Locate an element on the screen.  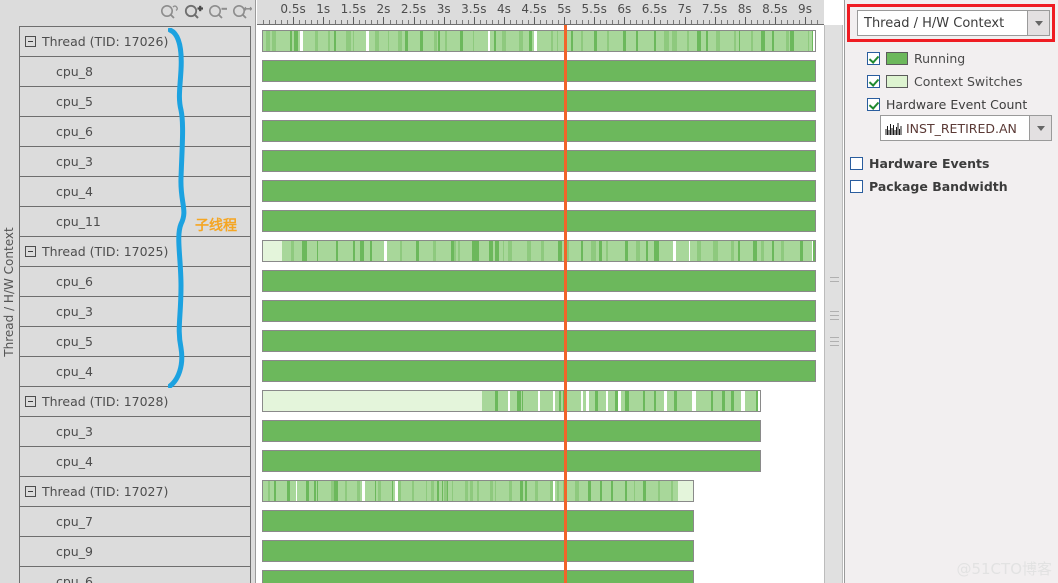
hardware-event-count-checkbox is located at coordinates (873, 104).